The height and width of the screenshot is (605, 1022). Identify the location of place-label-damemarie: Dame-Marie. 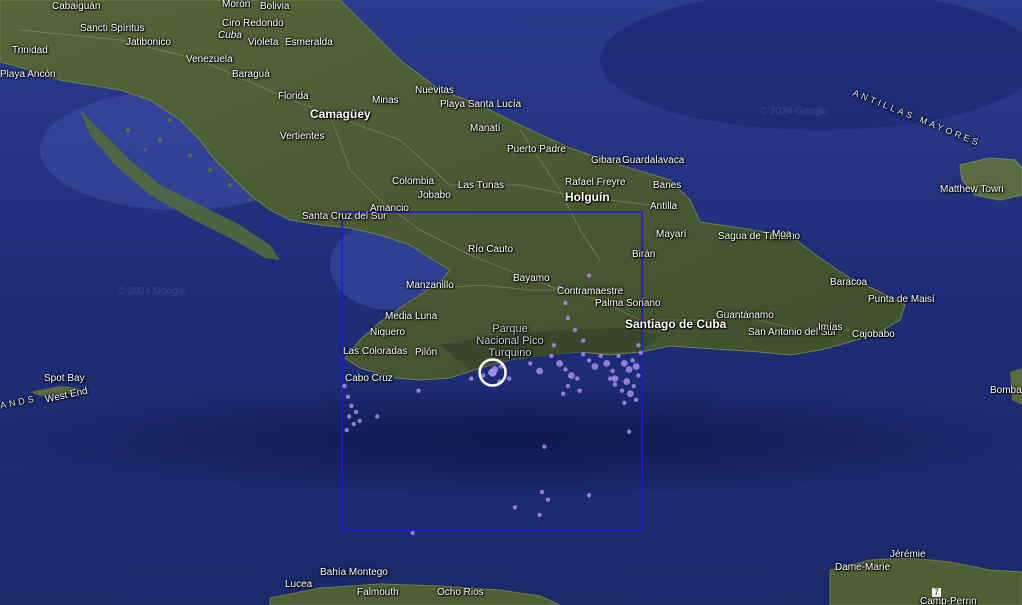
(863, 567).